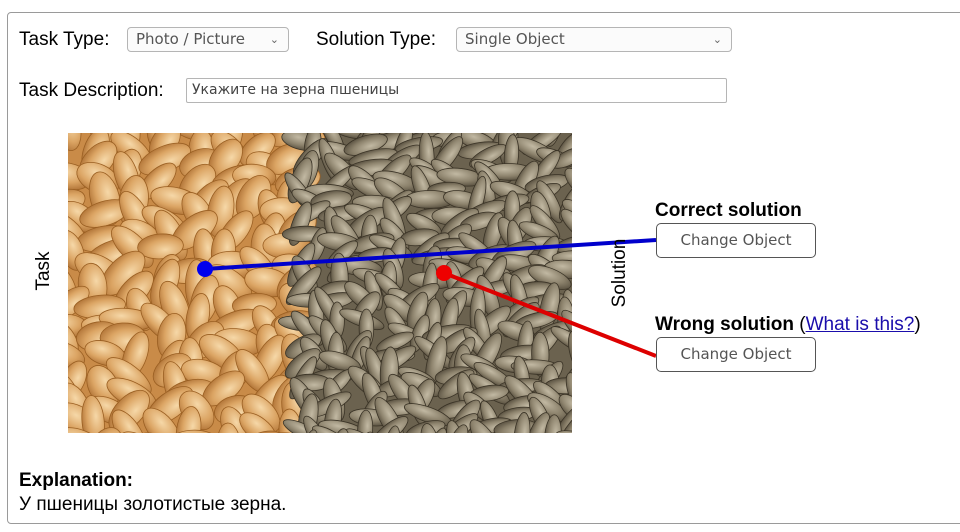 Image resolution: width=960 pixels, height=532 pixels. Describe the element at coordinates (724, 324) in the screenshot. I see `wrong-solution-title: Wrong solution` at that location.